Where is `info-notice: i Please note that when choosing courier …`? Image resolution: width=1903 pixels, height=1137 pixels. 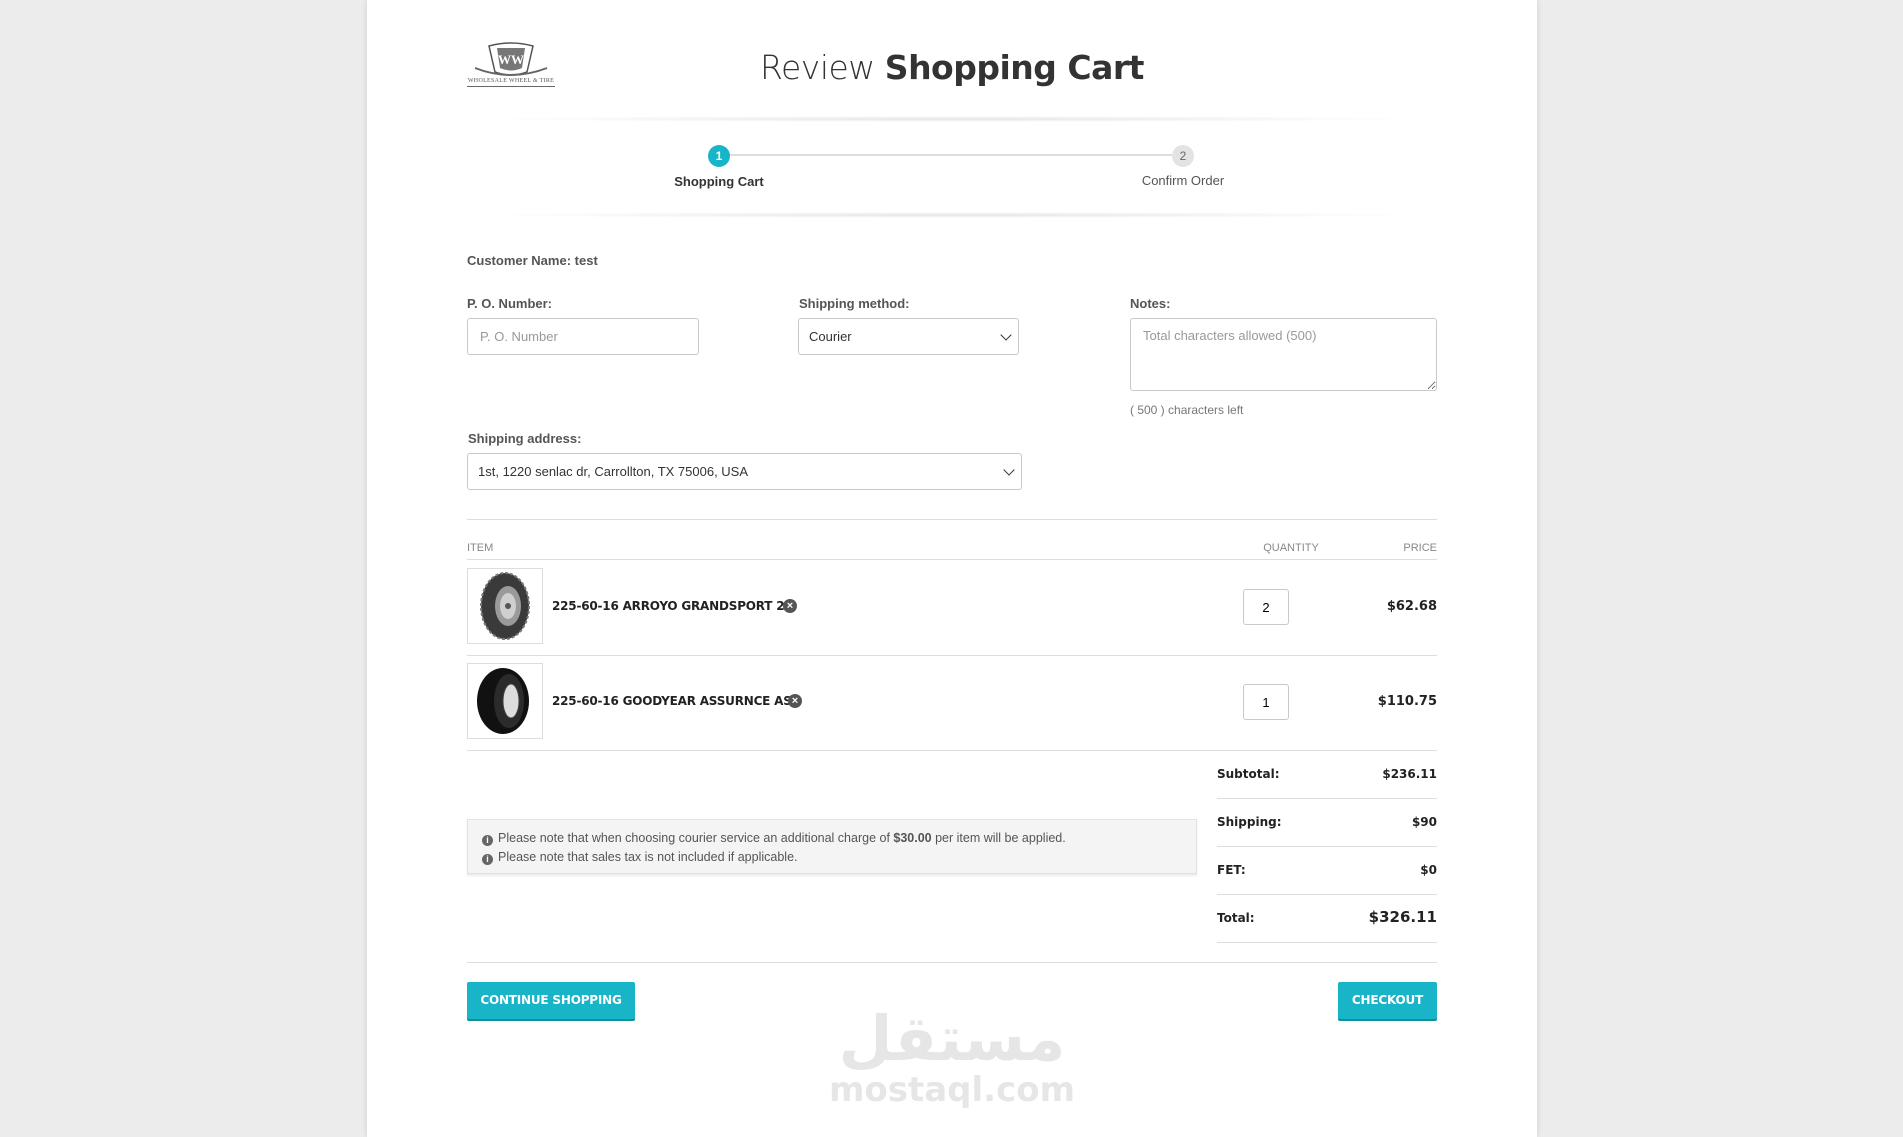
info-notice: i Please note that when choosing courier … is located at coordinates (832, 846).